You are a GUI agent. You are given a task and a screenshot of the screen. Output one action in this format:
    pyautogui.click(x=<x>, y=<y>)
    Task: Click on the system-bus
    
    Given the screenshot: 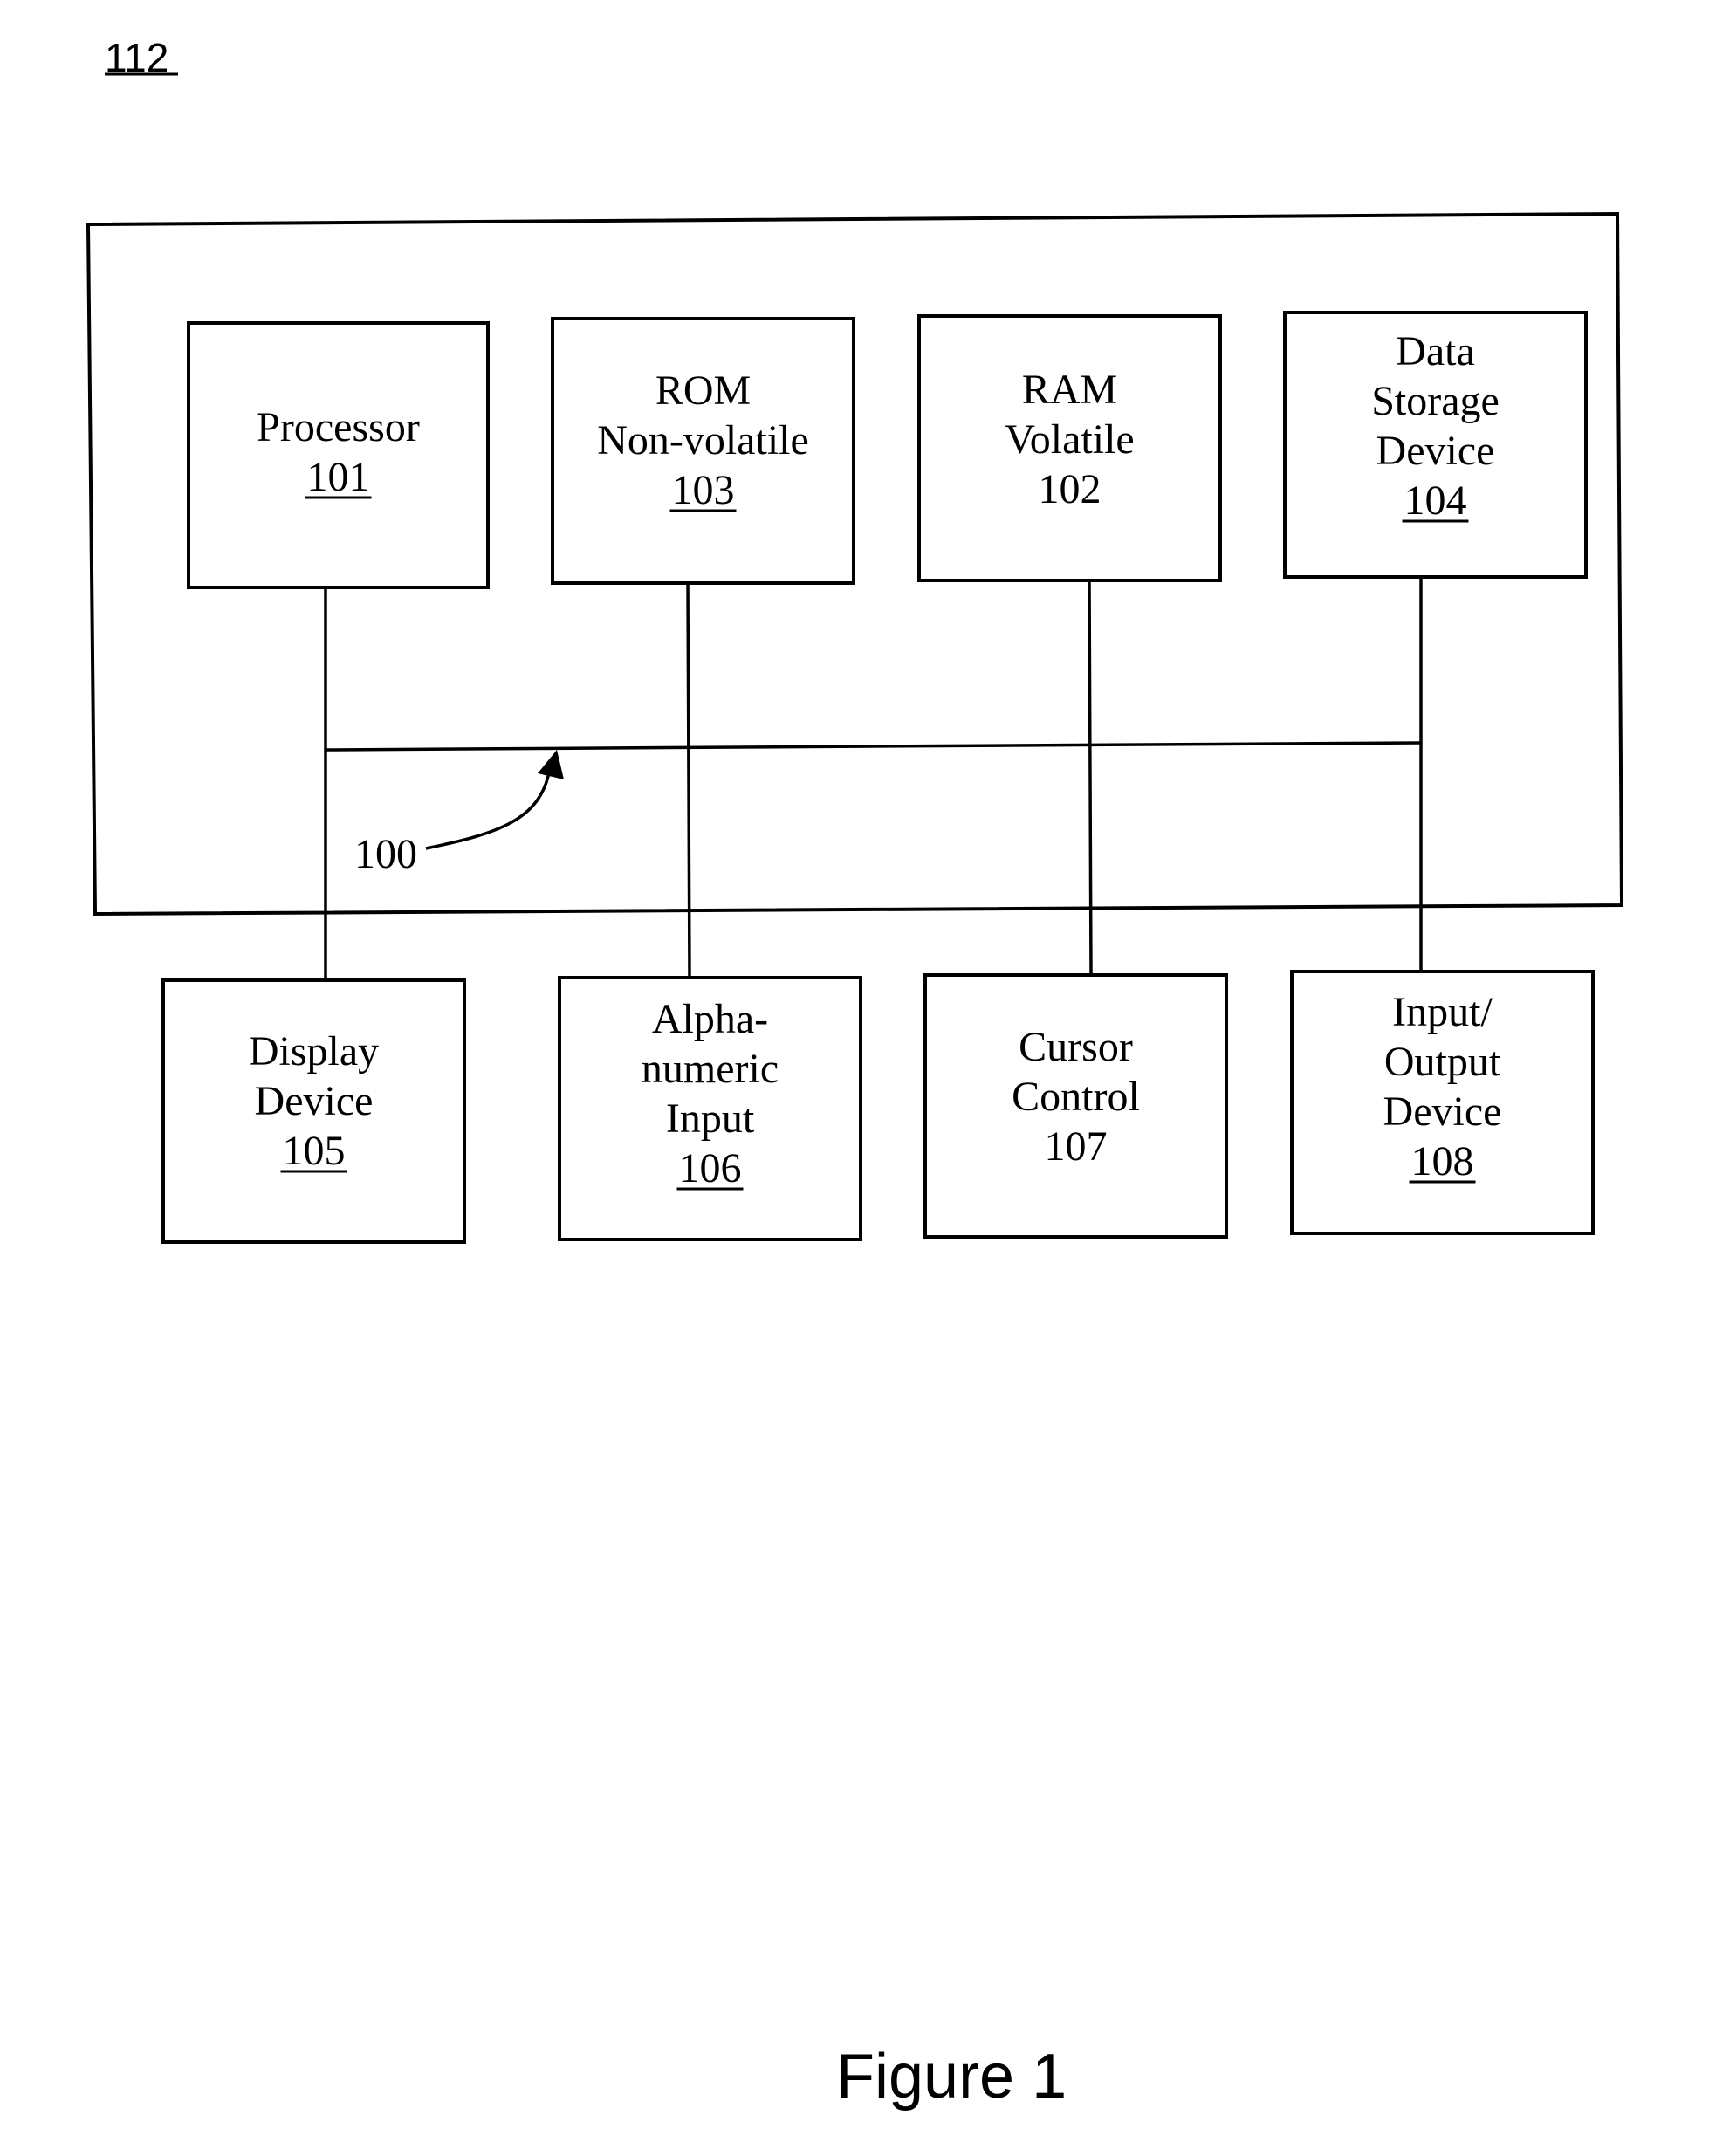 What is the action you would take?
    pyautogui.click(x=873, y=746)
    